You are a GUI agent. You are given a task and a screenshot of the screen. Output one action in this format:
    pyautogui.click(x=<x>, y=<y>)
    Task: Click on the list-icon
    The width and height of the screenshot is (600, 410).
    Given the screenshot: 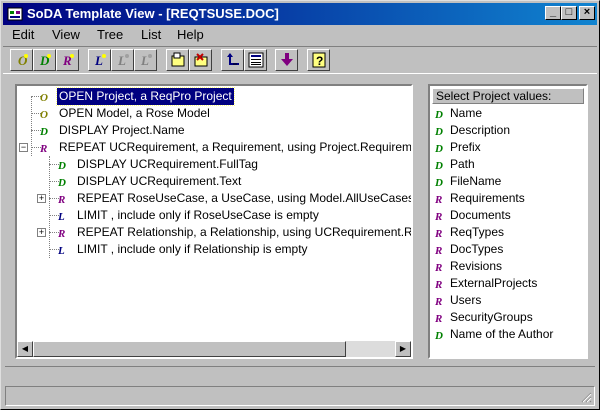 What is the action you would take?
    pyautogui.click(x=256, y=60)
    